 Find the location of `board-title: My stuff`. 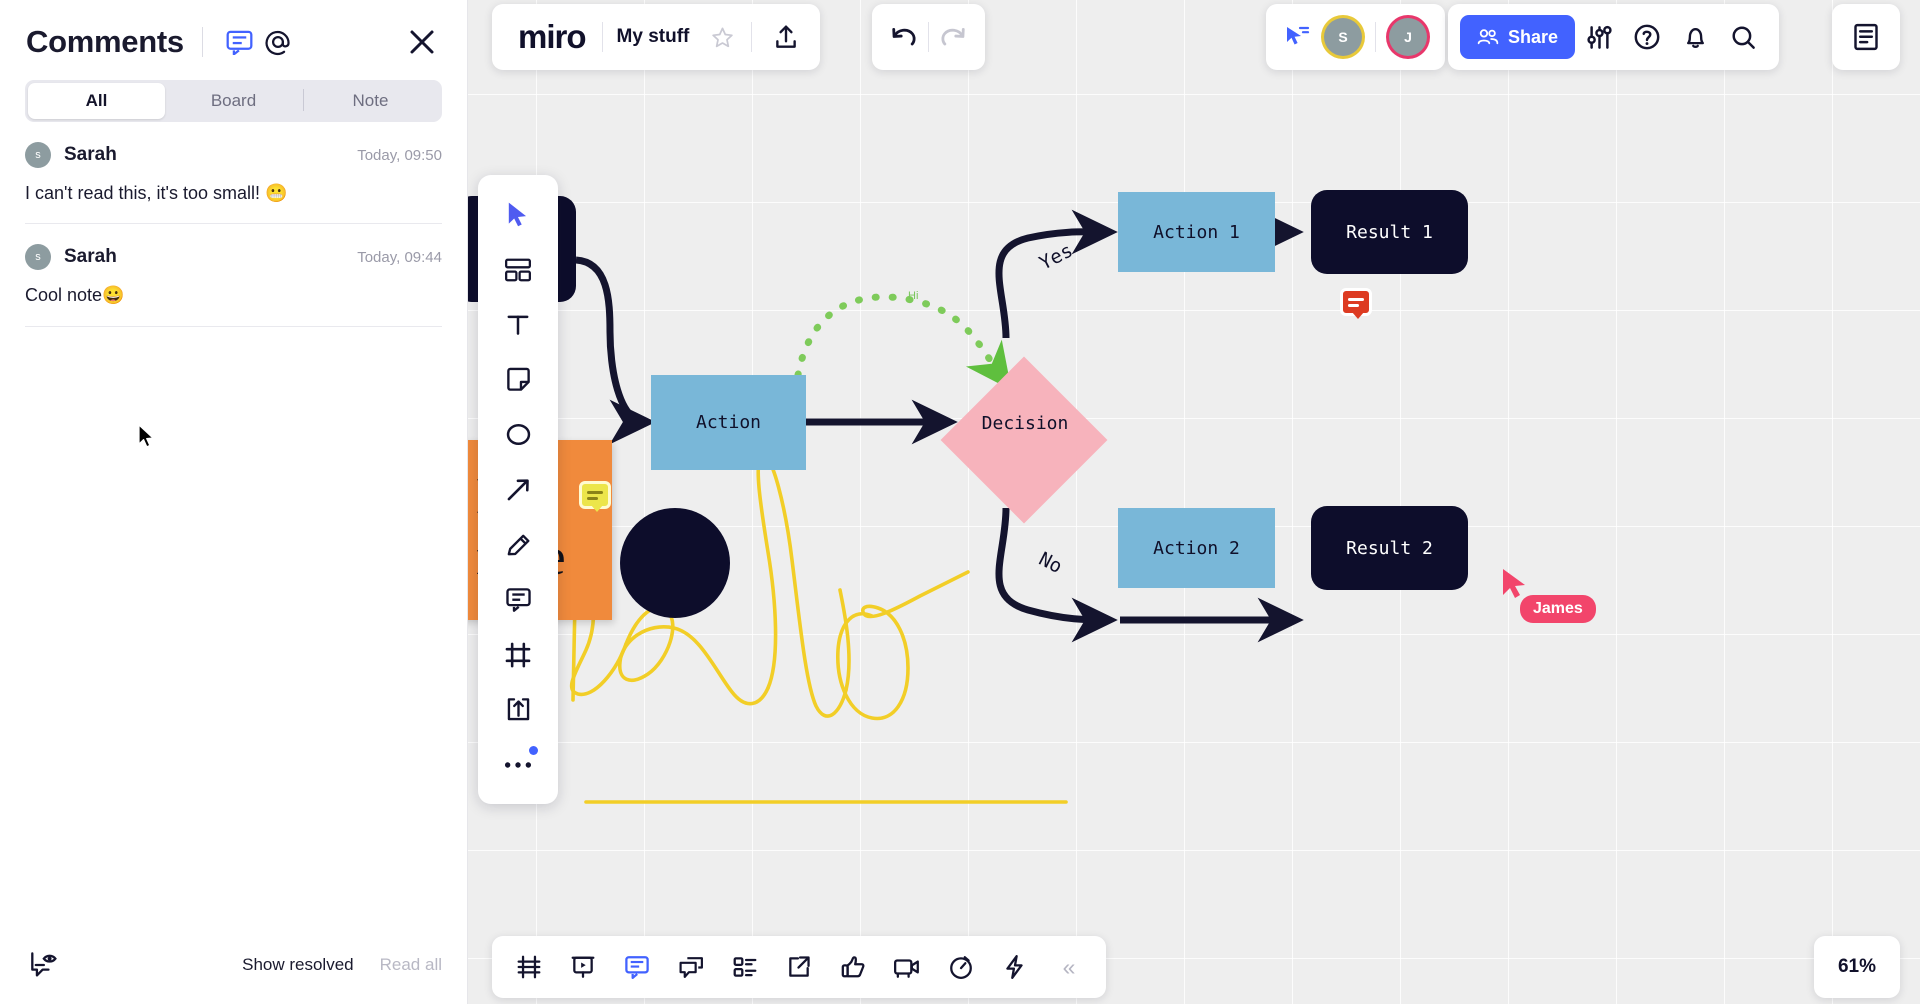

board-title: My stuff is located at coordinates (653, 37).